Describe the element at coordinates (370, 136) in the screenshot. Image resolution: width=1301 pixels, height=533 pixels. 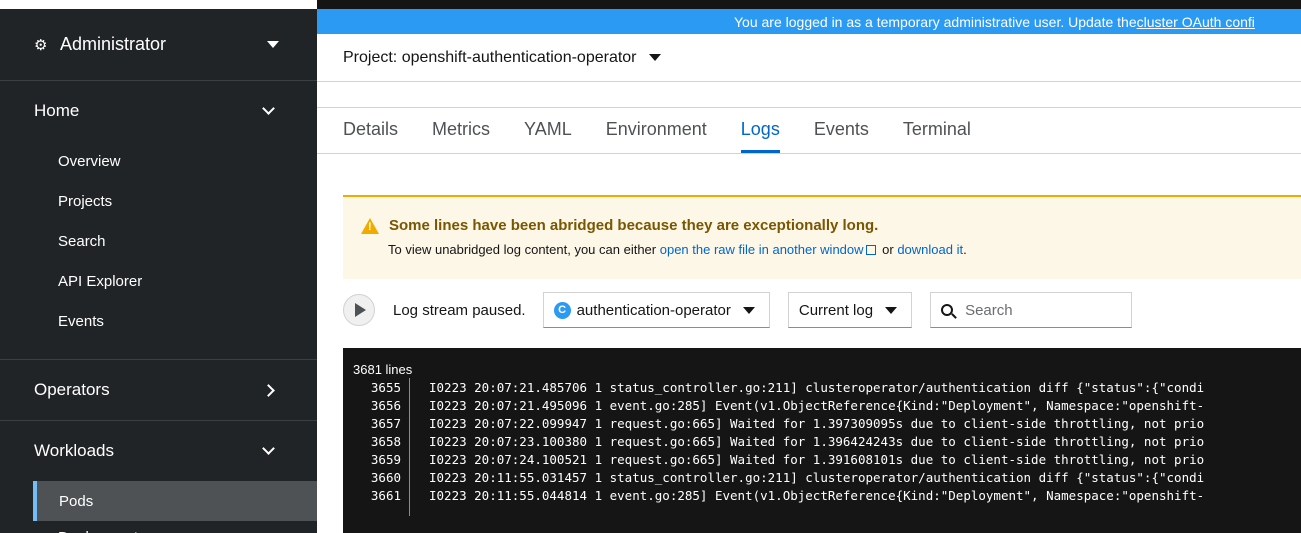
I see `tab-details: Details` at that location.